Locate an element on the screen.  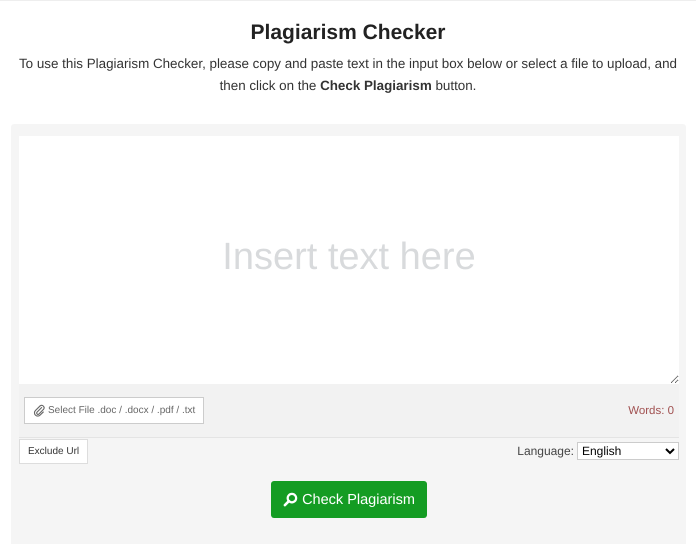
search-icon is located at coordinates (290, 499).